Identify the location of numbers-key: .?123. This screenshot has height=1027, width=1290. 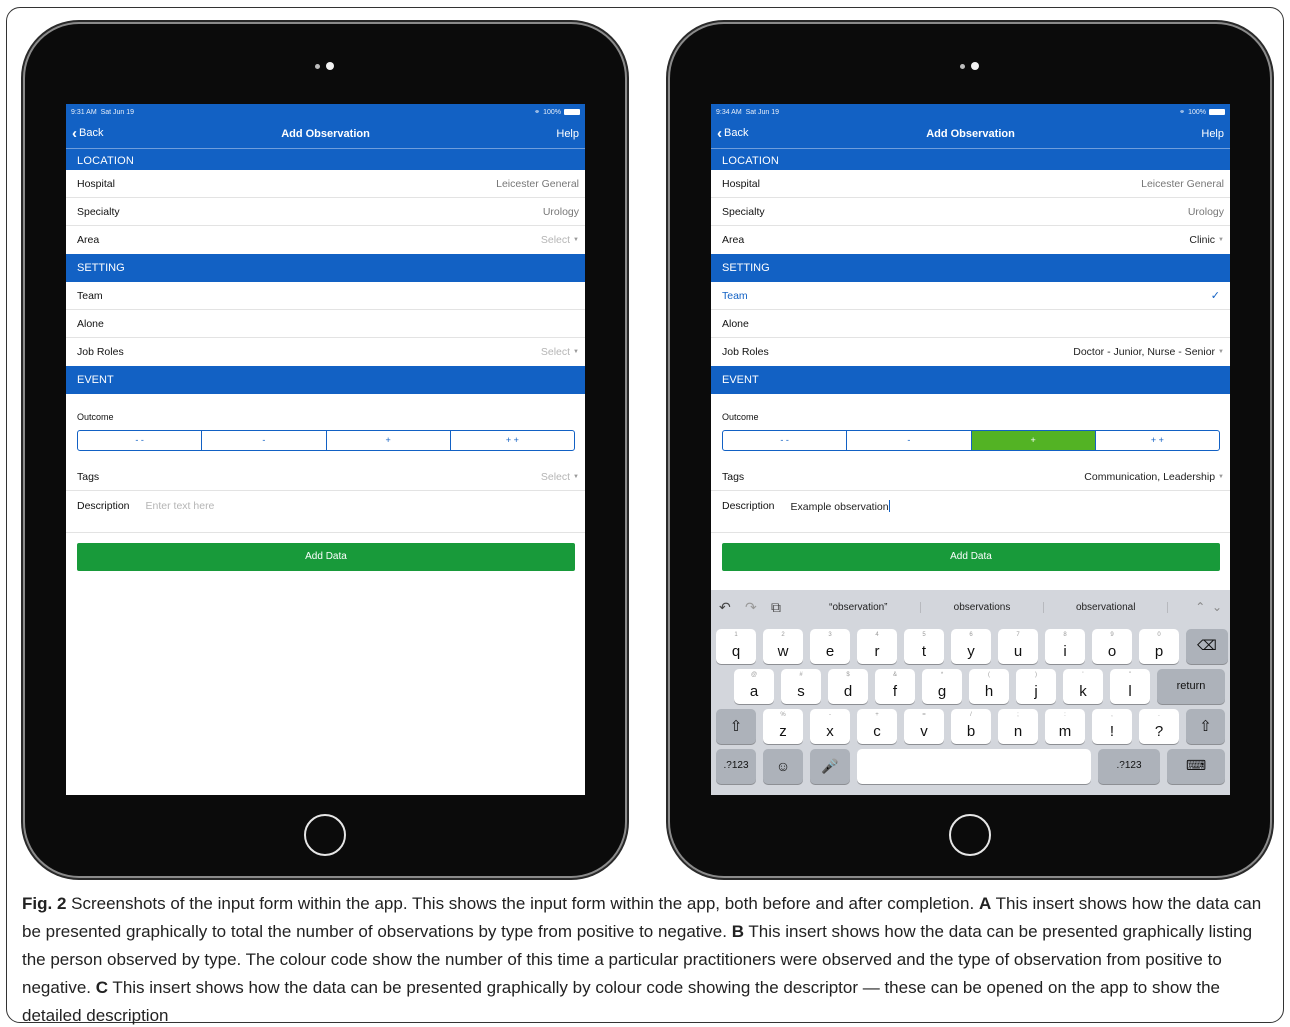
(736, 766).